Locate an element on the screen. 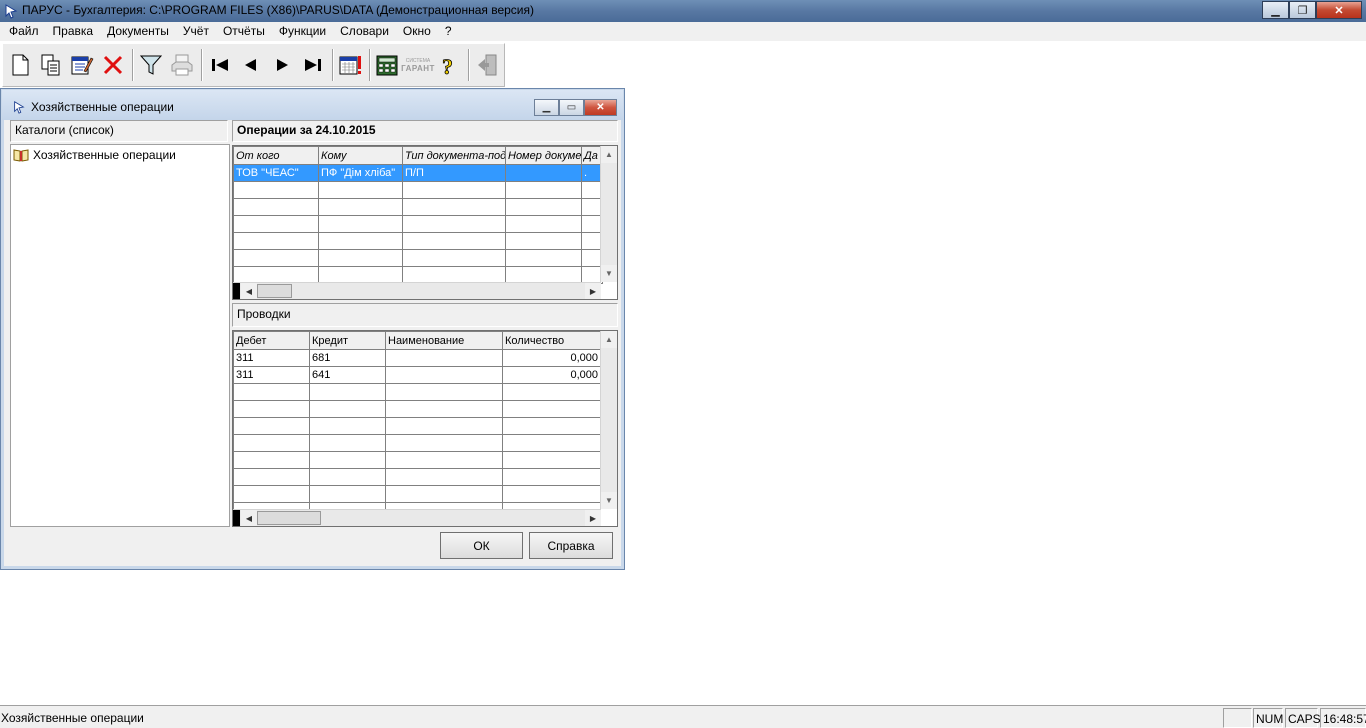 The height and width of the screenshot is (728, 1366). operations-vertical-scrollbar: ▲ ▼ is located at coordinates (608, 214).